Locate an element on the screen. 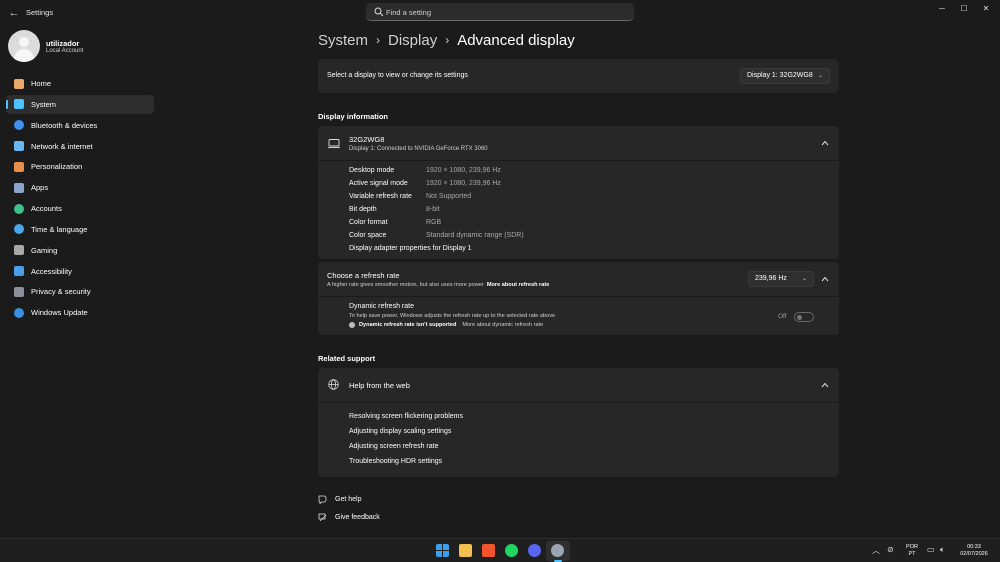 This screenshot has height=562, width=1000. help-link-display-scaling: Adjusting display scaling settings is located at coordinates (400, 431).